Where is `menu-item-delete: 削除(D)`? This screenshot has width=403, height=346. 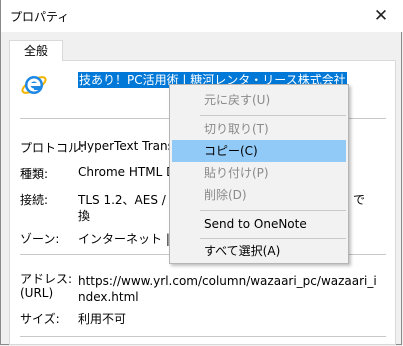 menu-item-delete: 削除(D) is located at coordinates (259, 195).